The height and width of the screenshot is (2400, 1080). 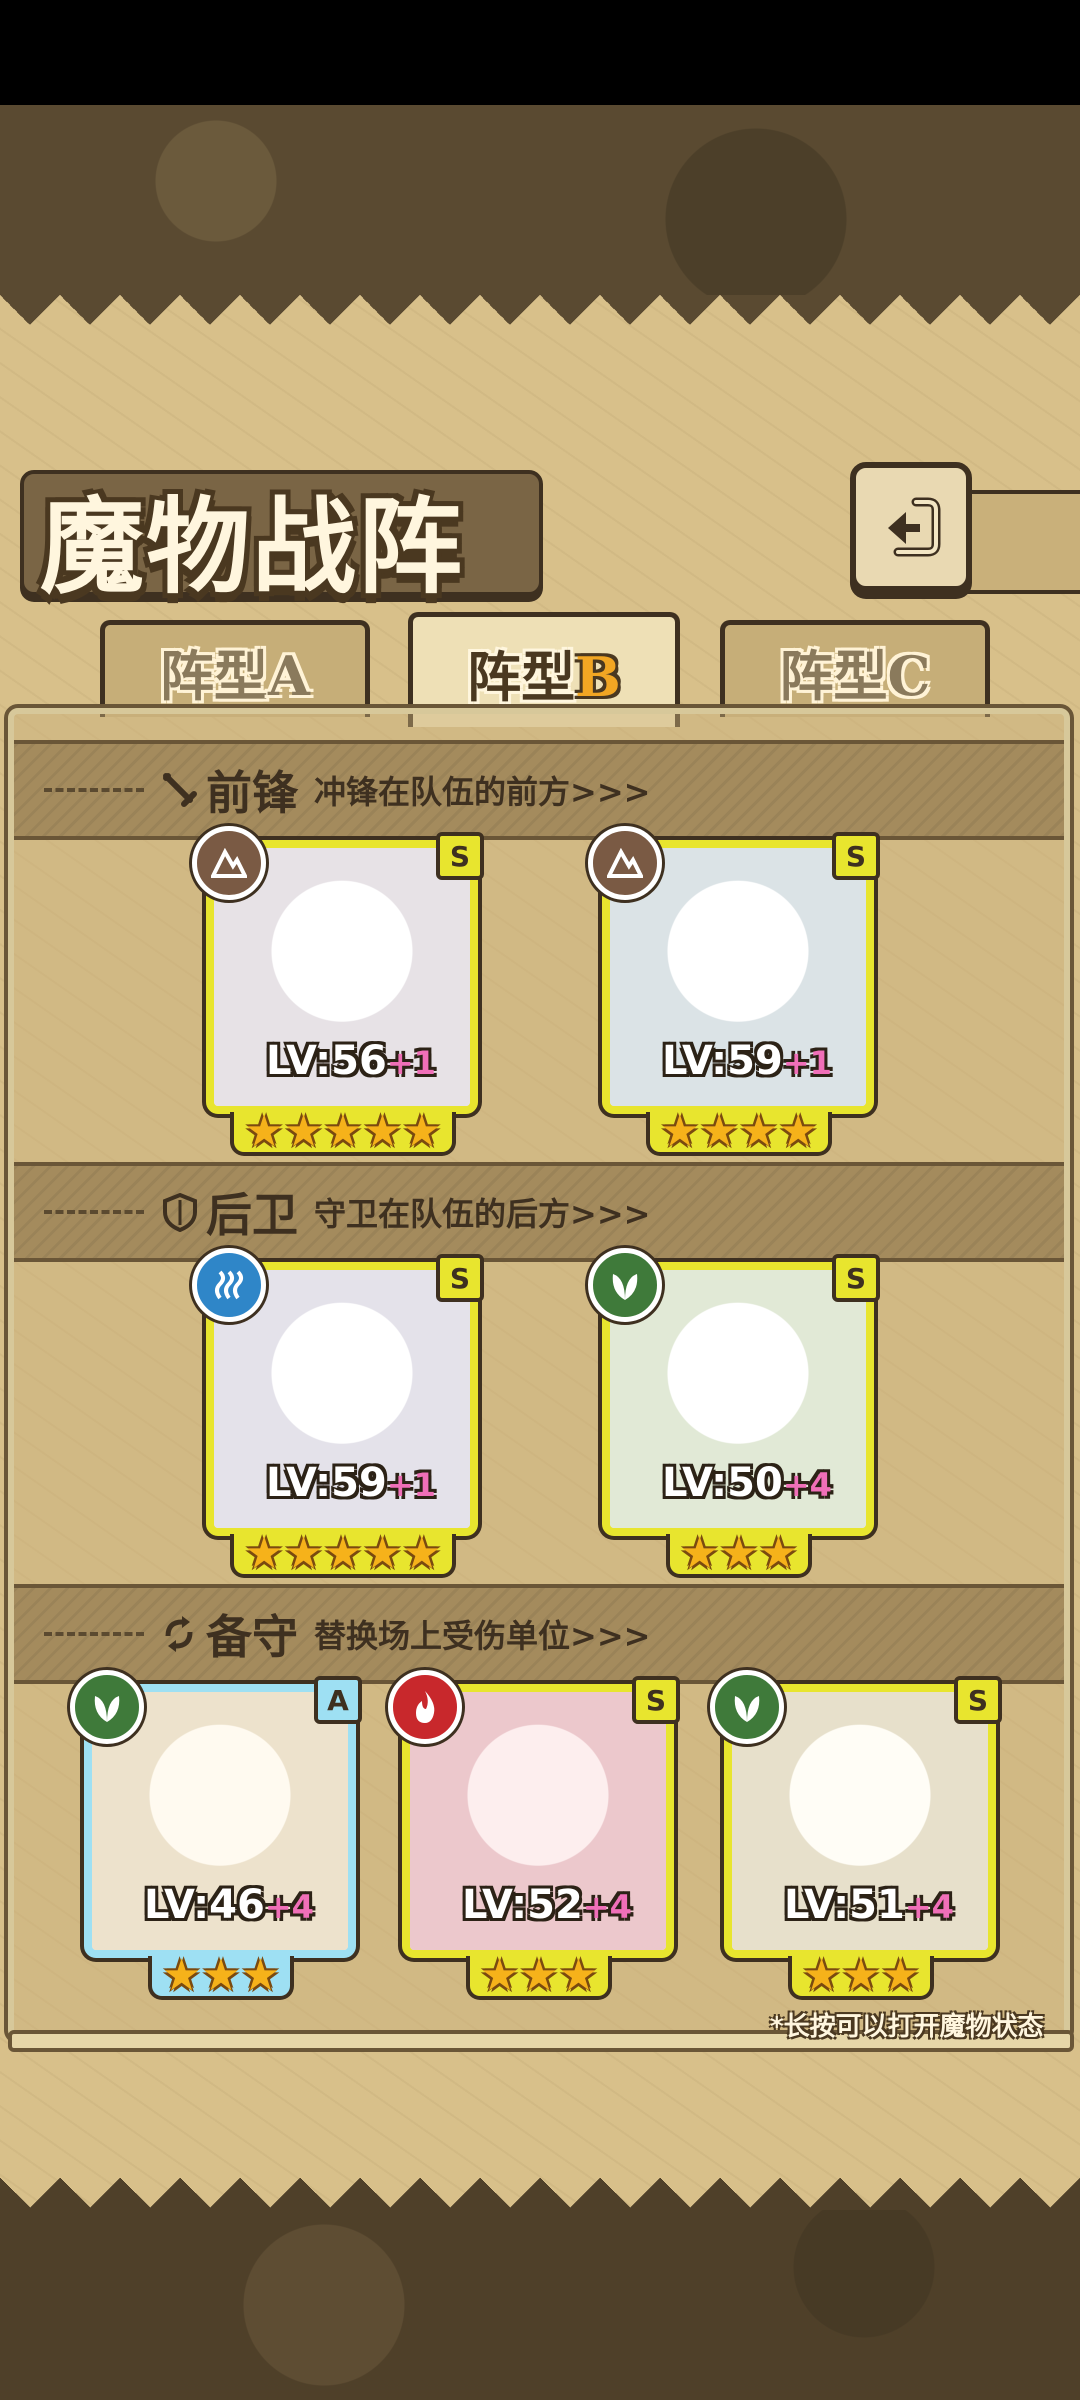 I want to click on level-value: LV:52, so click(x=522, y=1905).